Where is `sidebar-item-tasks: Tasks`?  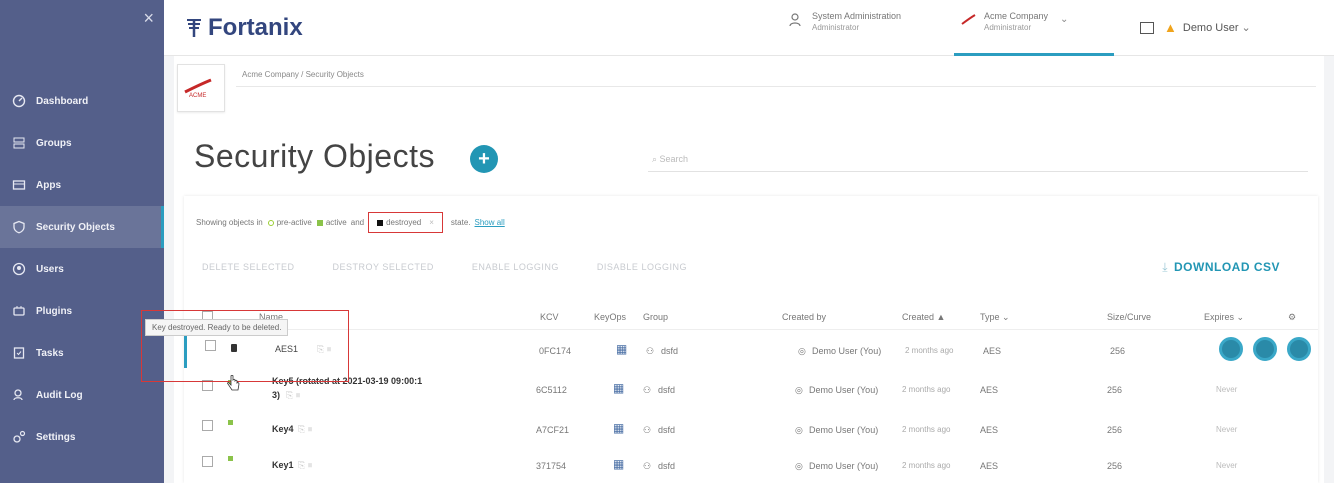
sidebar-item-tasks: Tasks is located at coordinates (82, 353).